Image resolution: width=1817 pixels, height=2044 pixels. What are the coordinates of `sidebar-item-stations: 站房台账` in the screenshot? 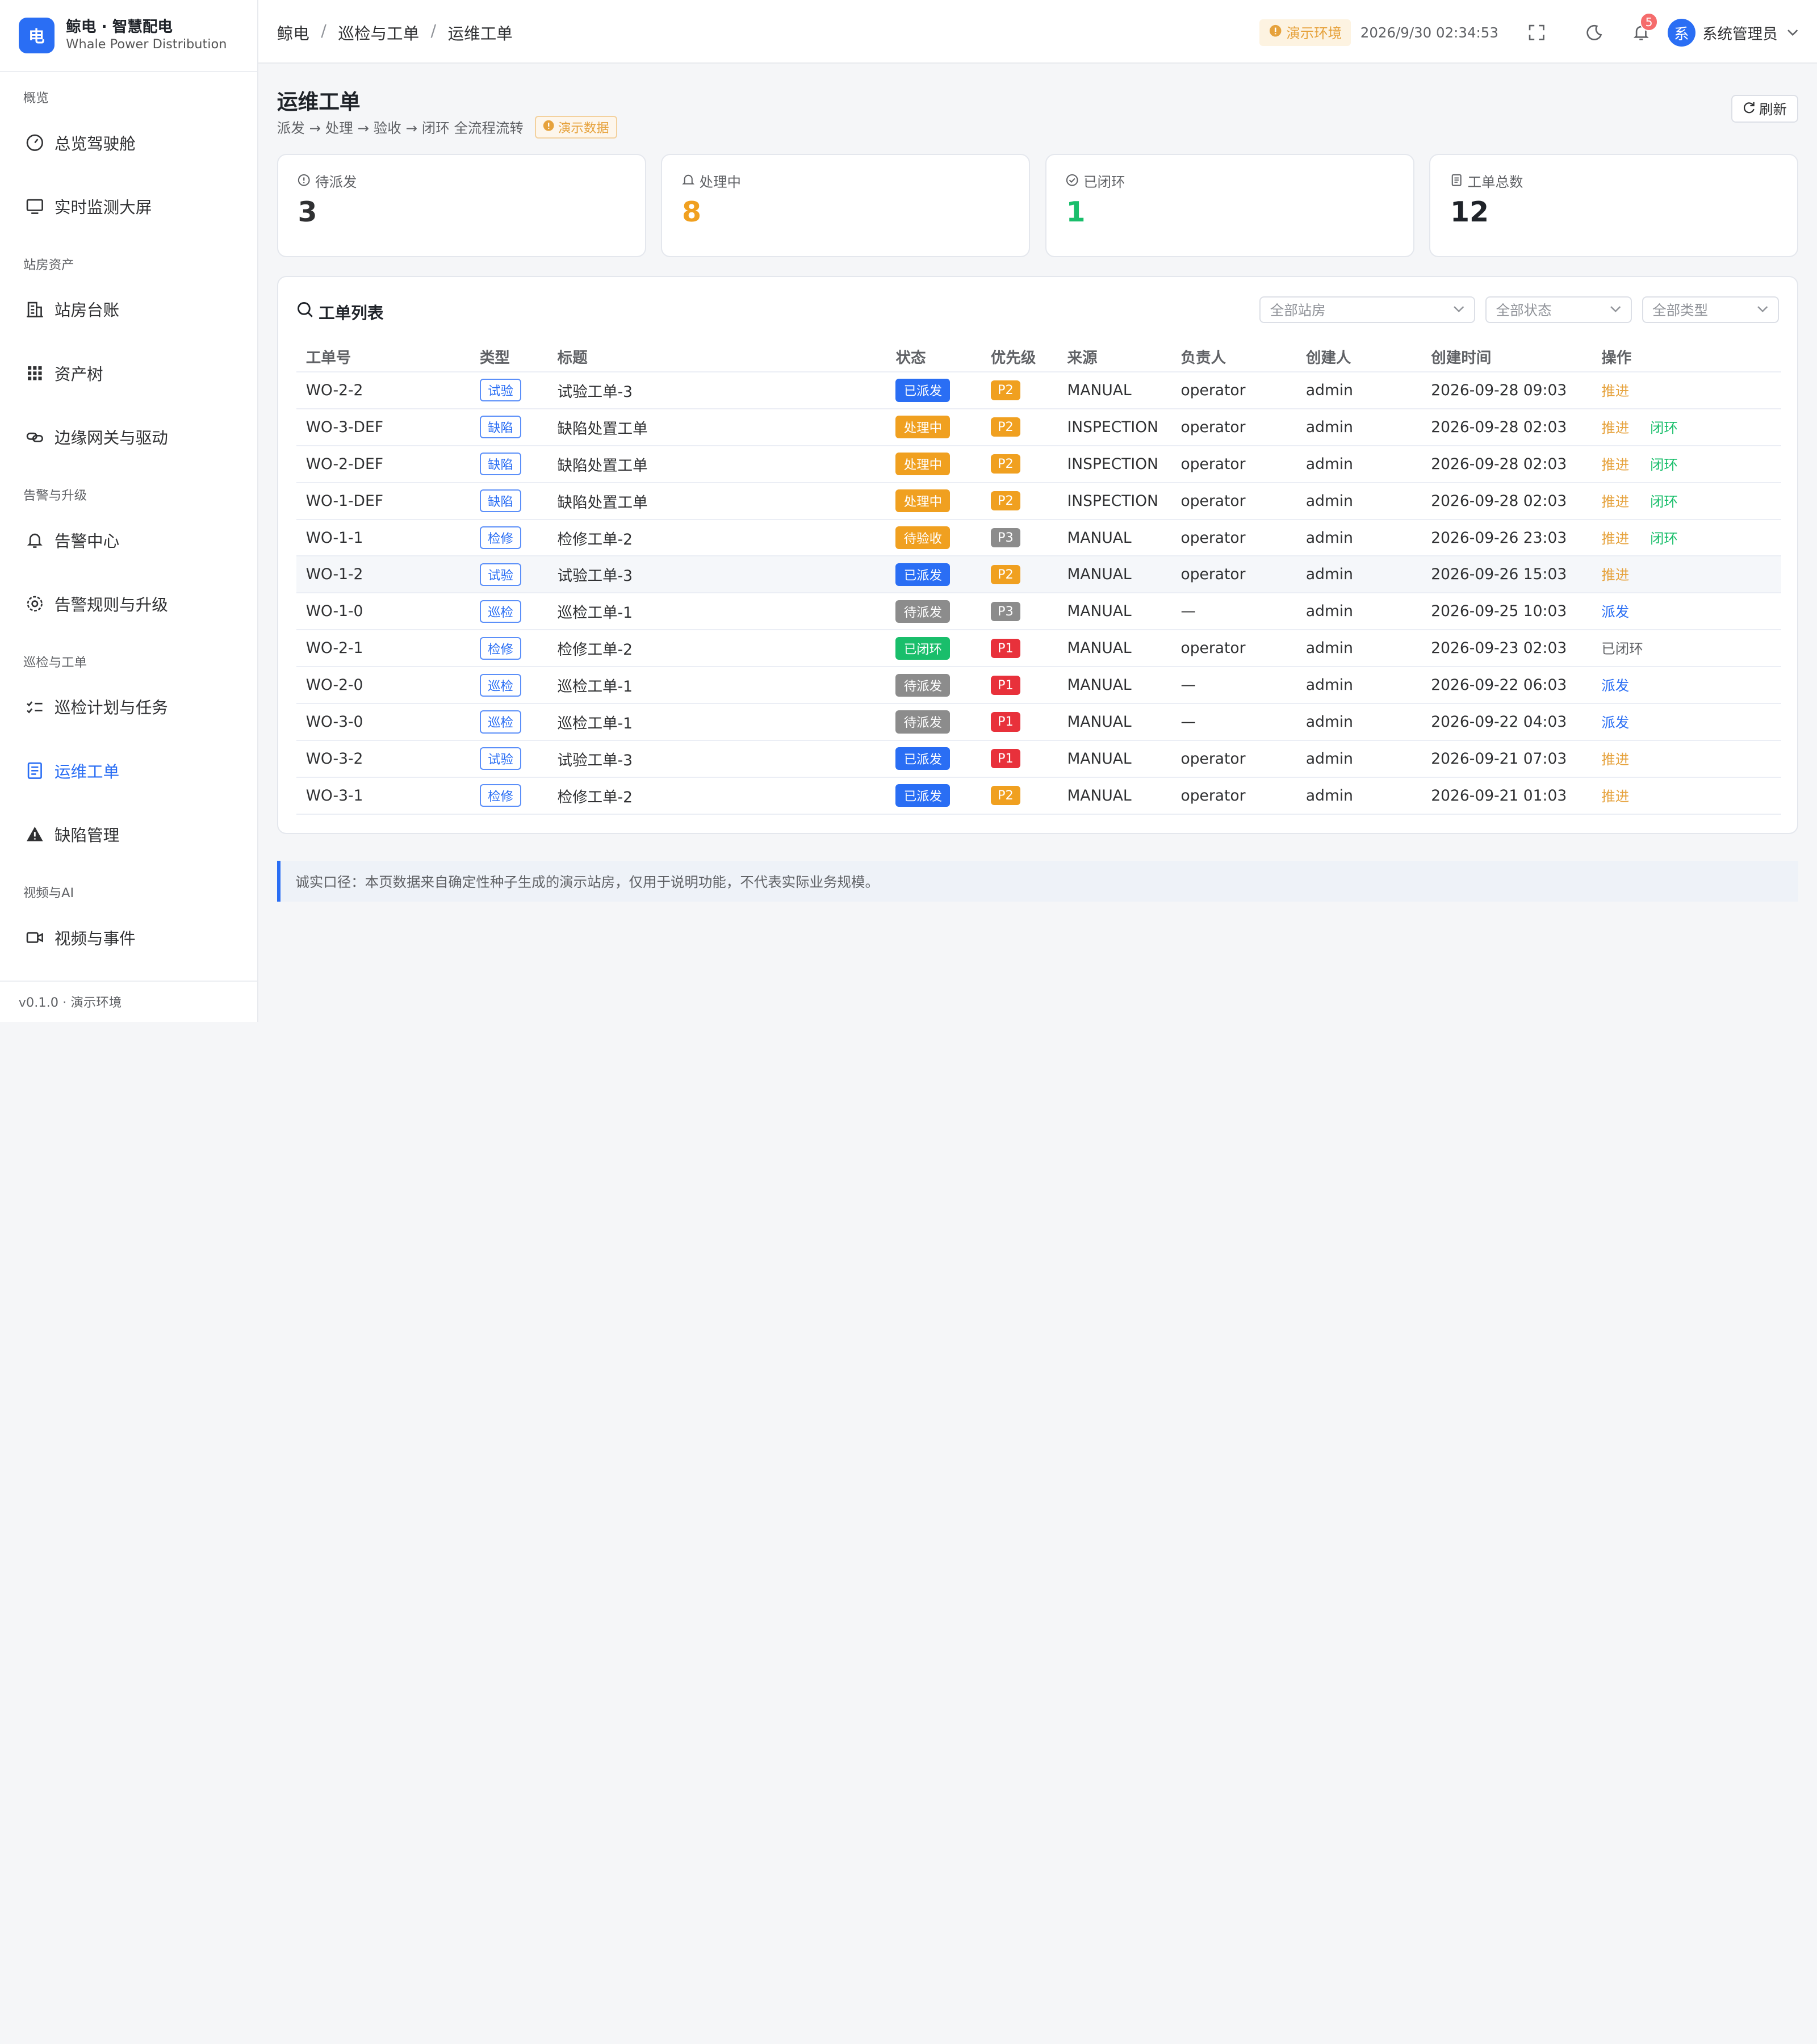 It's located at (72, 309).